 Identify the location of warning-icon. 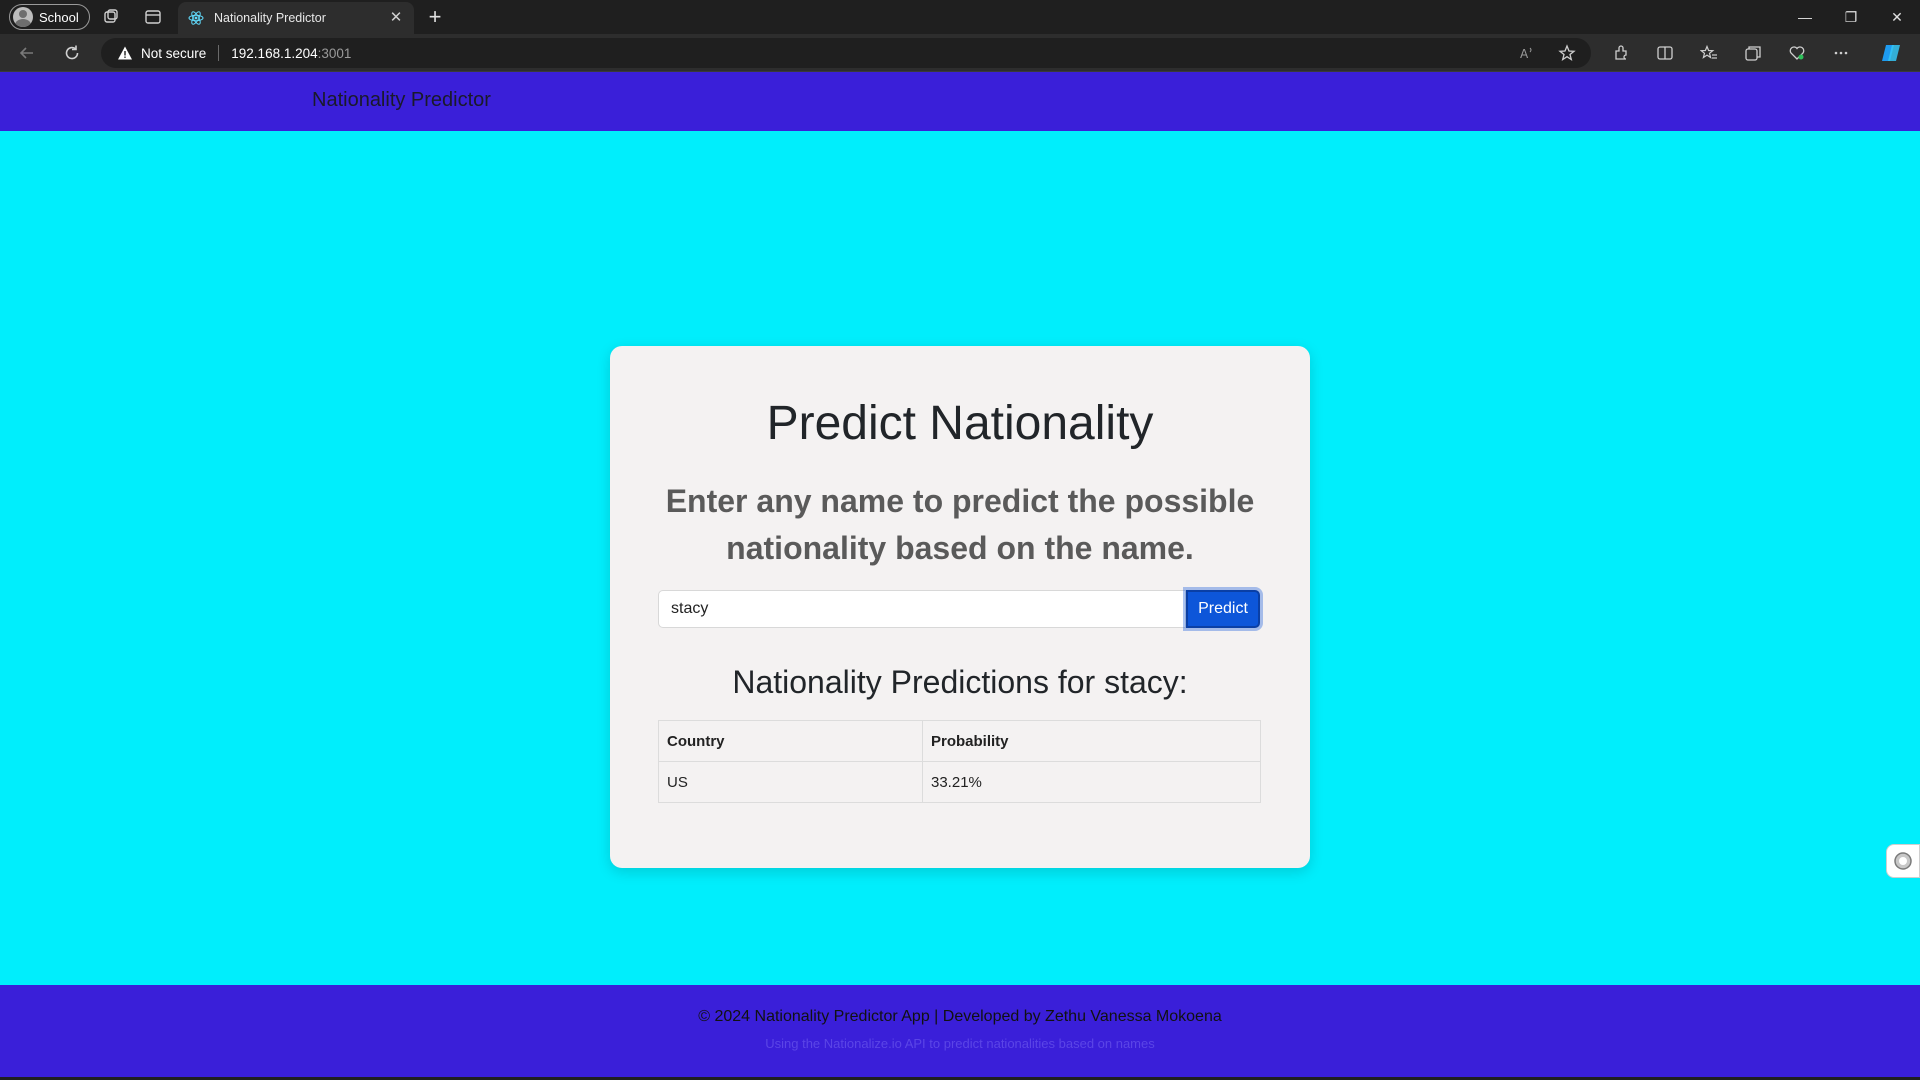
(125, 53).